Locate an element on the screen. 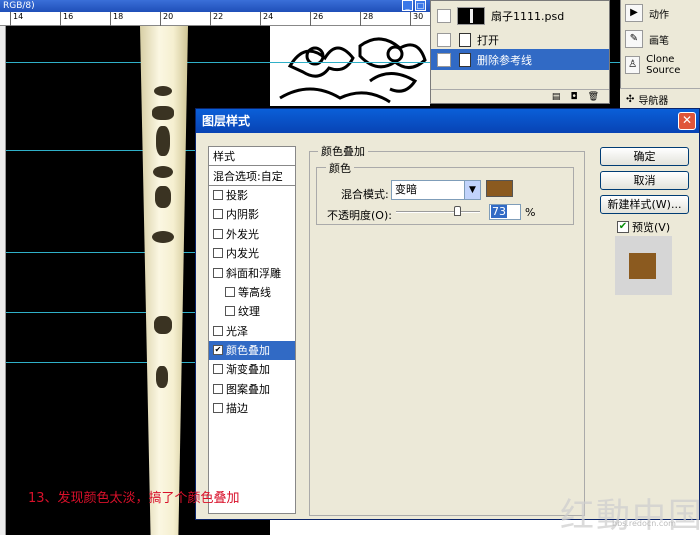  style-preview is located at coordinates (643, 265).